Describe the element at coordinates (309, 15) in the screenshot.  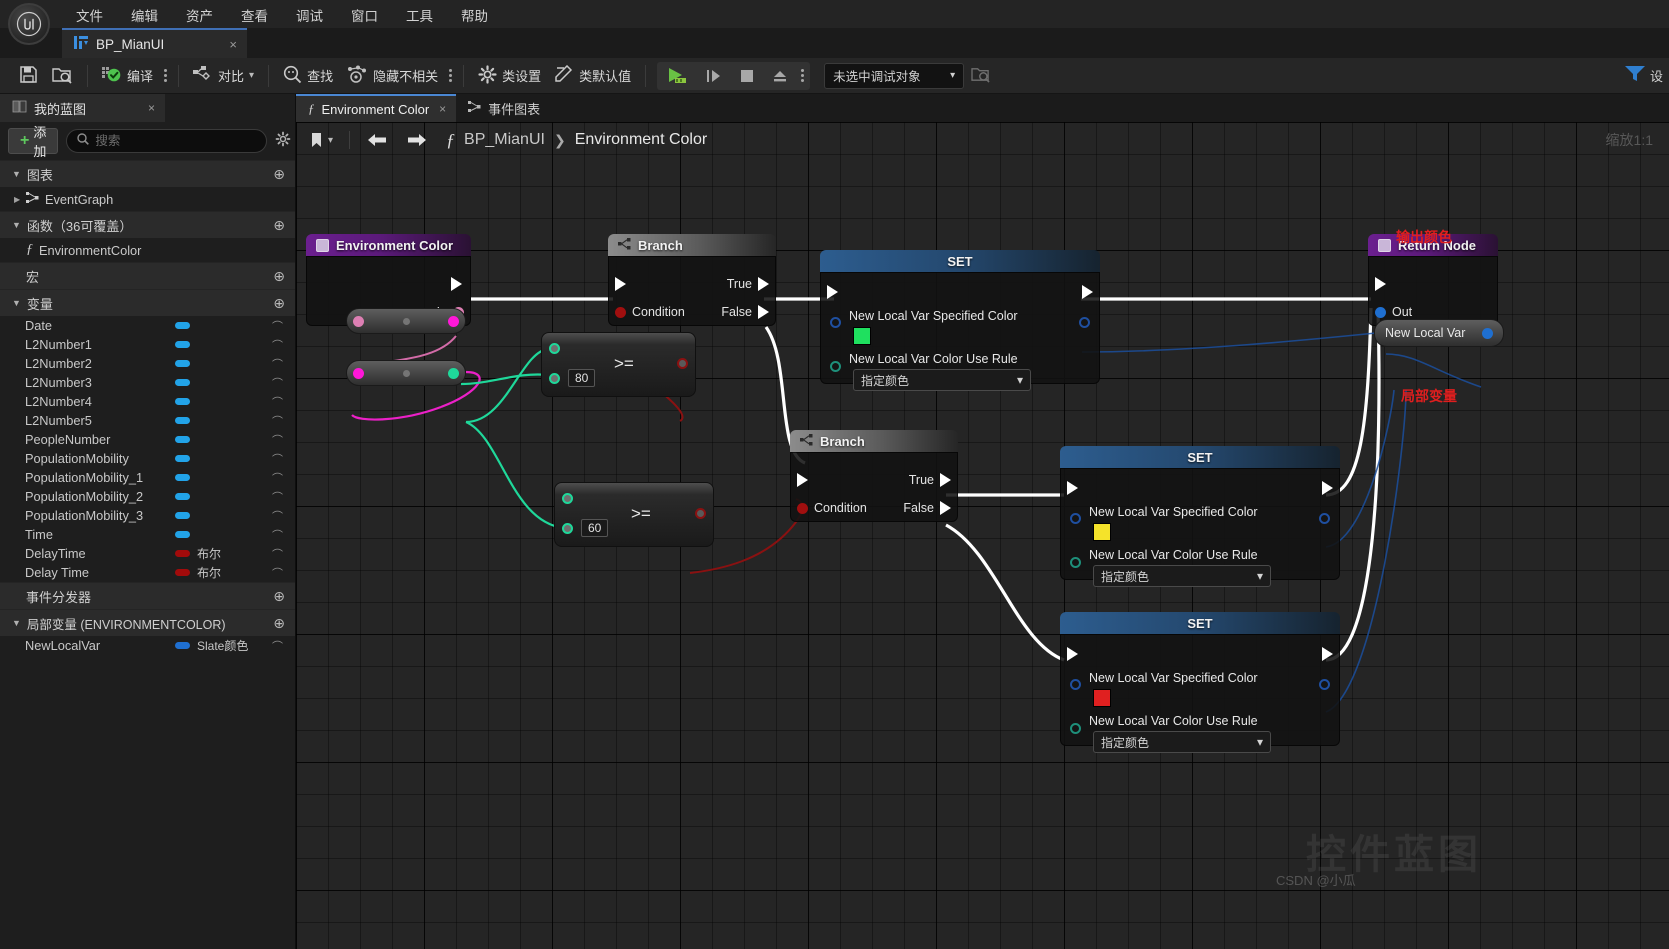
I see `menu-debug: 调试` at that location.